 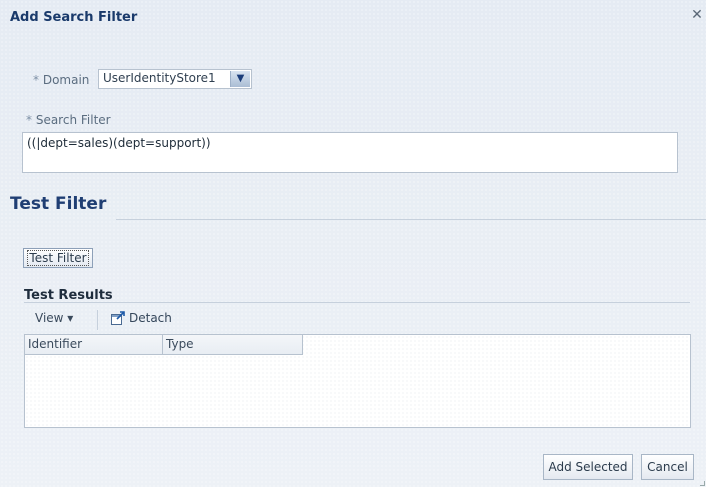 I want to click on test-filter-button-label: Test Filter, so click(x=58, y=258).